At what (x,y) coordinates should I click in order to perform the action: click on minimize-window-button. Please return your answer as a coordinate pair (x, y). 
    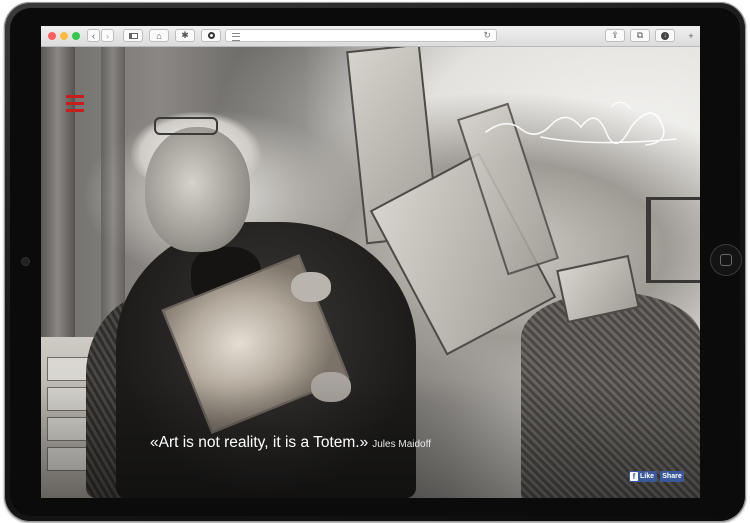
    Looking at the image, I should click on (64, 36).